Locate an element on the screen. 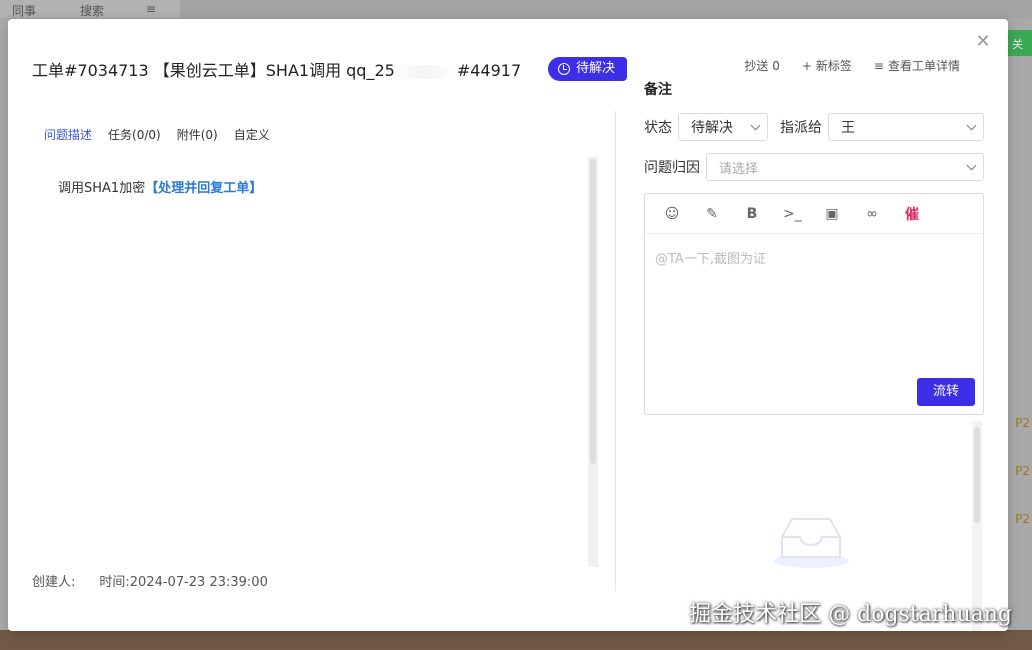  background-tab: 搜索 is located at coordinates (92, 11).